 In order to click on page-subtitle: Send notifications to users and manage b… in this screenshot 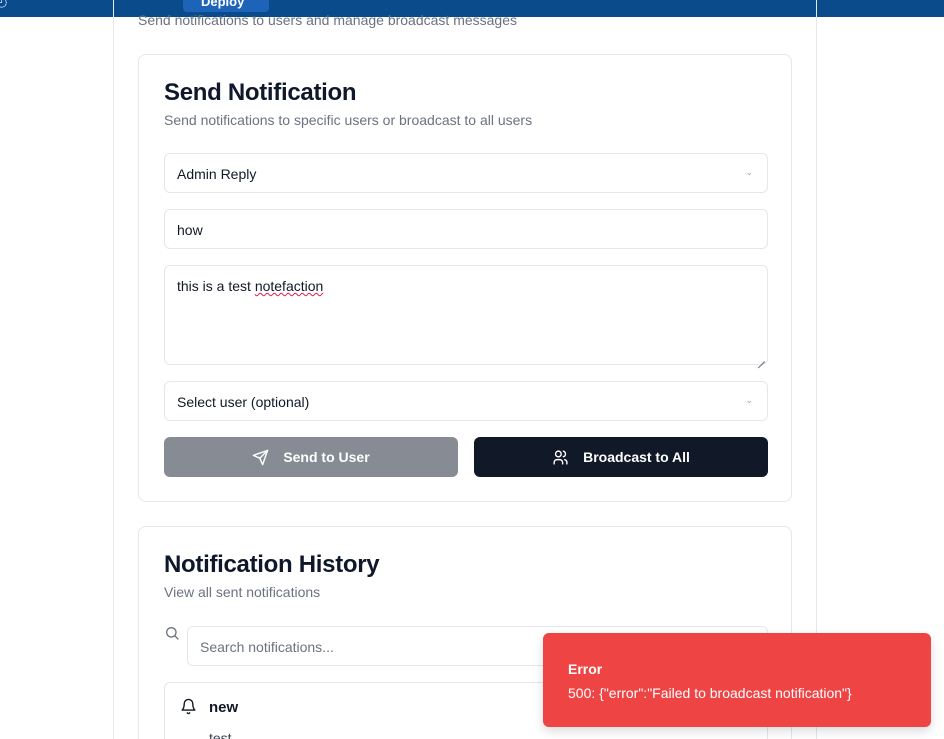, I will do `click(328, 20)`.